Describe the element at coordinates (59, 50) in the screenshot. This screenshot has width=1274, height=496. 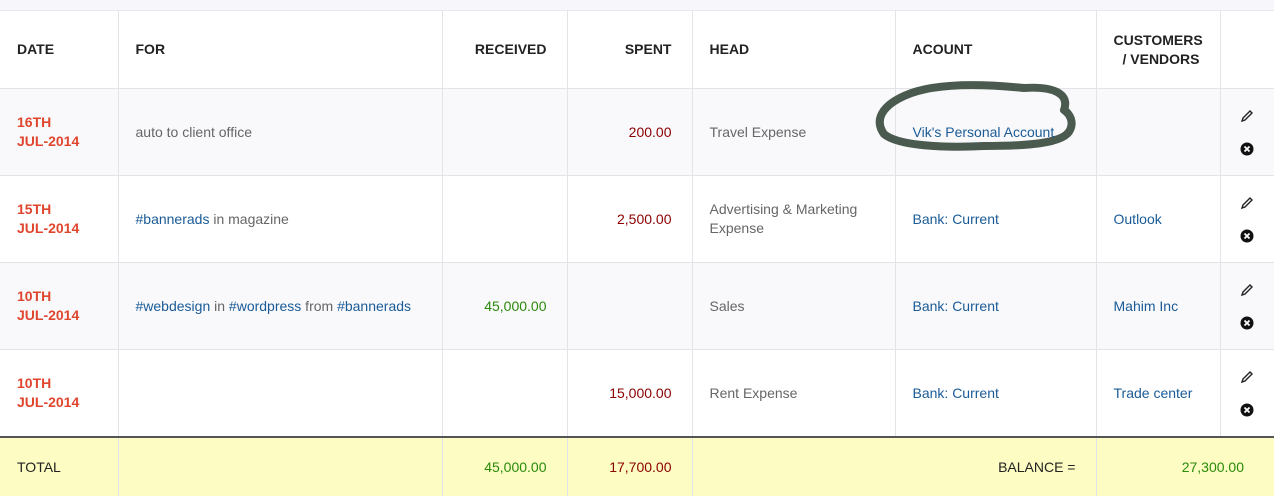
I see `header-date: DATE` at that location.